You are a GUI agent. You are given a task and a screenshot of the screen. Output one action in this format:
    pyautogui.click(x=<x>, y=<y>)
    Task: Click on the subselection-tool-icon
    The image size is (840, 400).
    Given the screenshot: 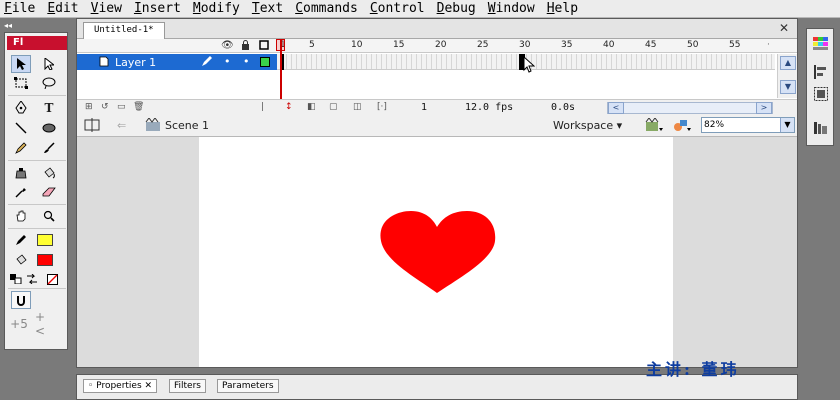 What is the action you would take?
    pyautogui.click(x=49, y=64)
    